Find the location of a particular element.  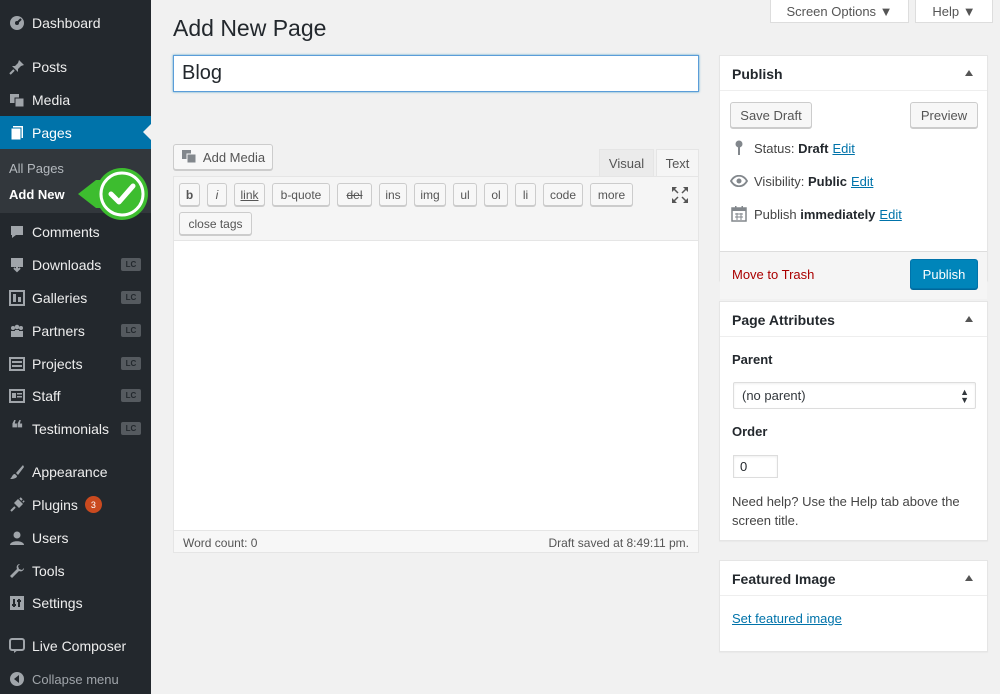

preview-button: Preview is located at coordinates (944, 115).